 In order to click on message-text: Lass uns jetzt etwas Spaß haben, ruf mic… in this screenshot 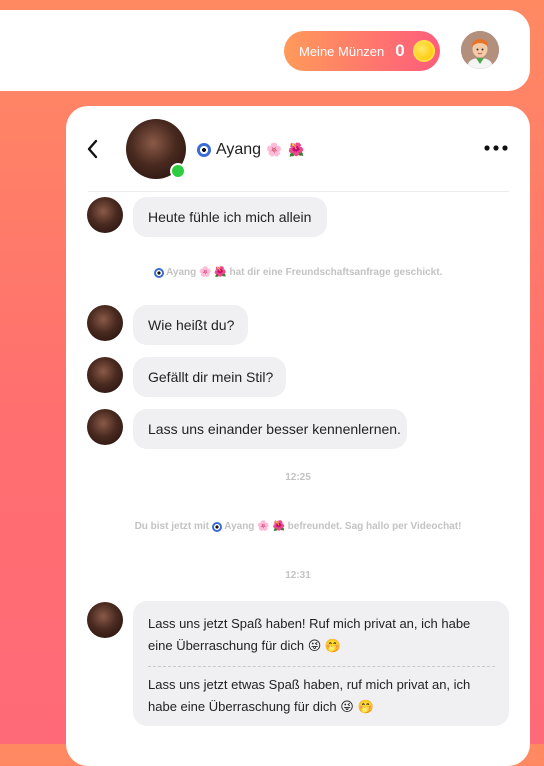, I will do `click(309, 695)`.